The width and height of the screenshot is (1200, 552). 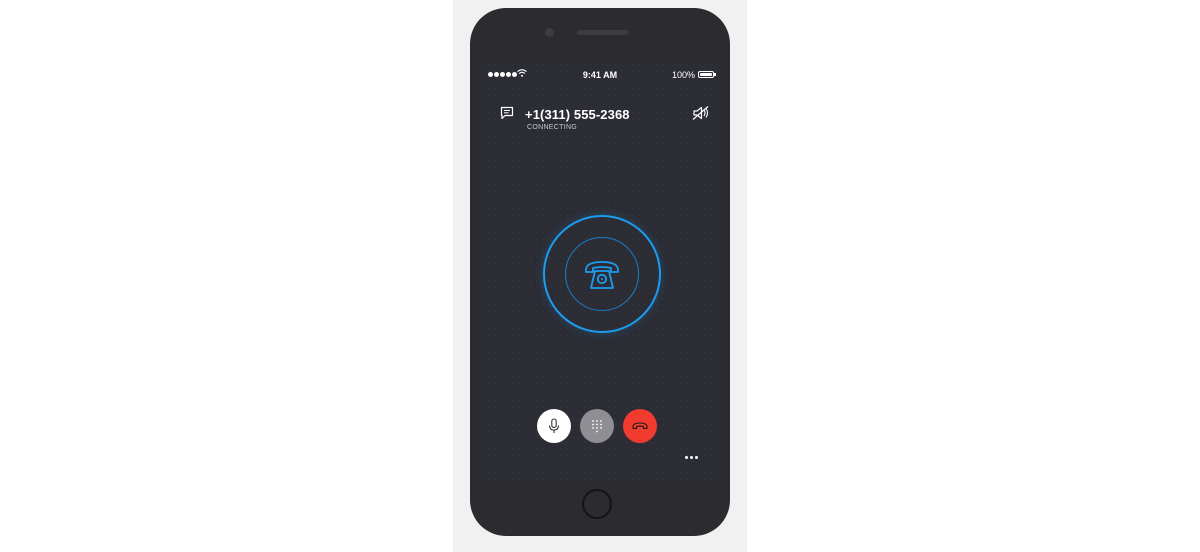 I want to click on speaker-muted-icon, so click(x=701, y=113).